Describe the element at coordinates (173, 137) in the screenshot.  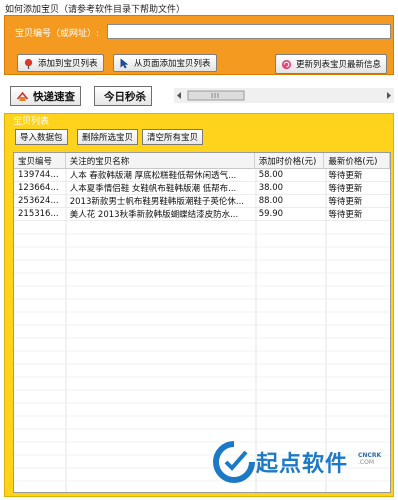
I see `clear-all-button: 清空所有宝贝` at that location.